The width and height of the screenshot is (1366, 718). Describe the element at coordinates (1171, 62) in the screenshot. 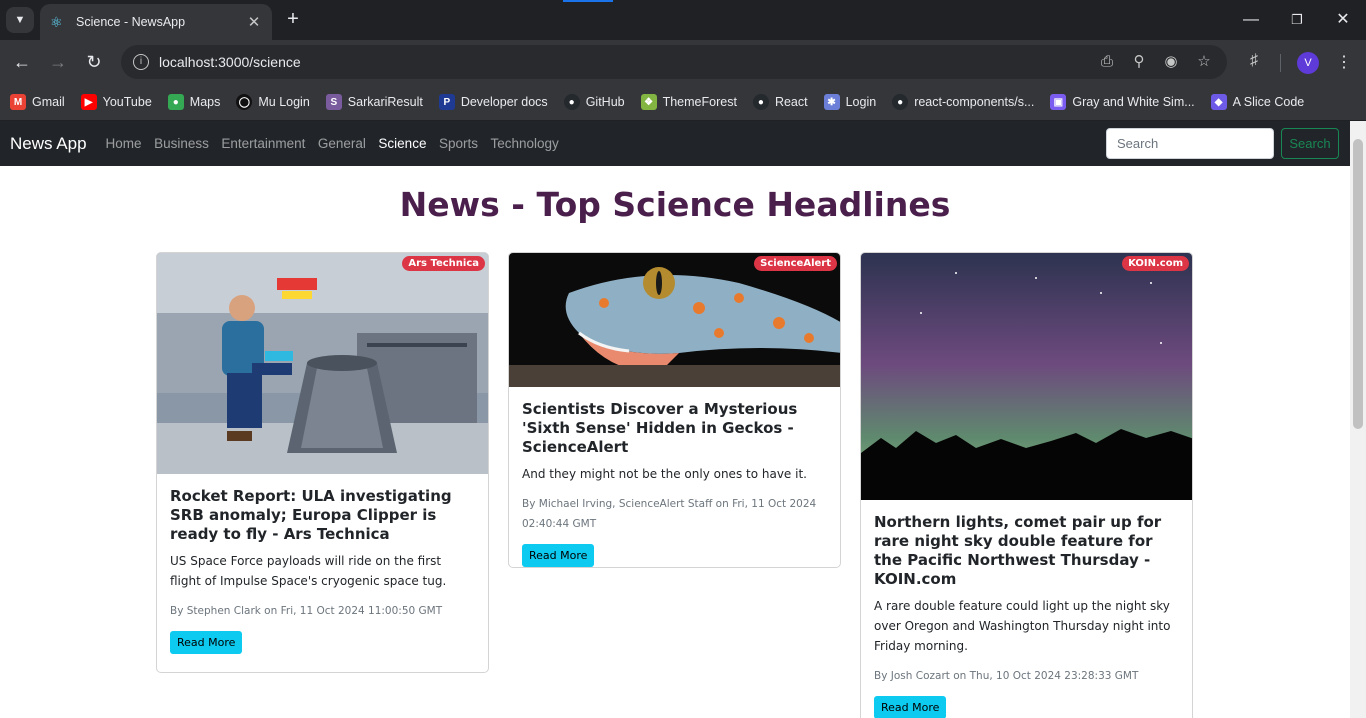

I see `eye-off-icon: ◉` at that location.